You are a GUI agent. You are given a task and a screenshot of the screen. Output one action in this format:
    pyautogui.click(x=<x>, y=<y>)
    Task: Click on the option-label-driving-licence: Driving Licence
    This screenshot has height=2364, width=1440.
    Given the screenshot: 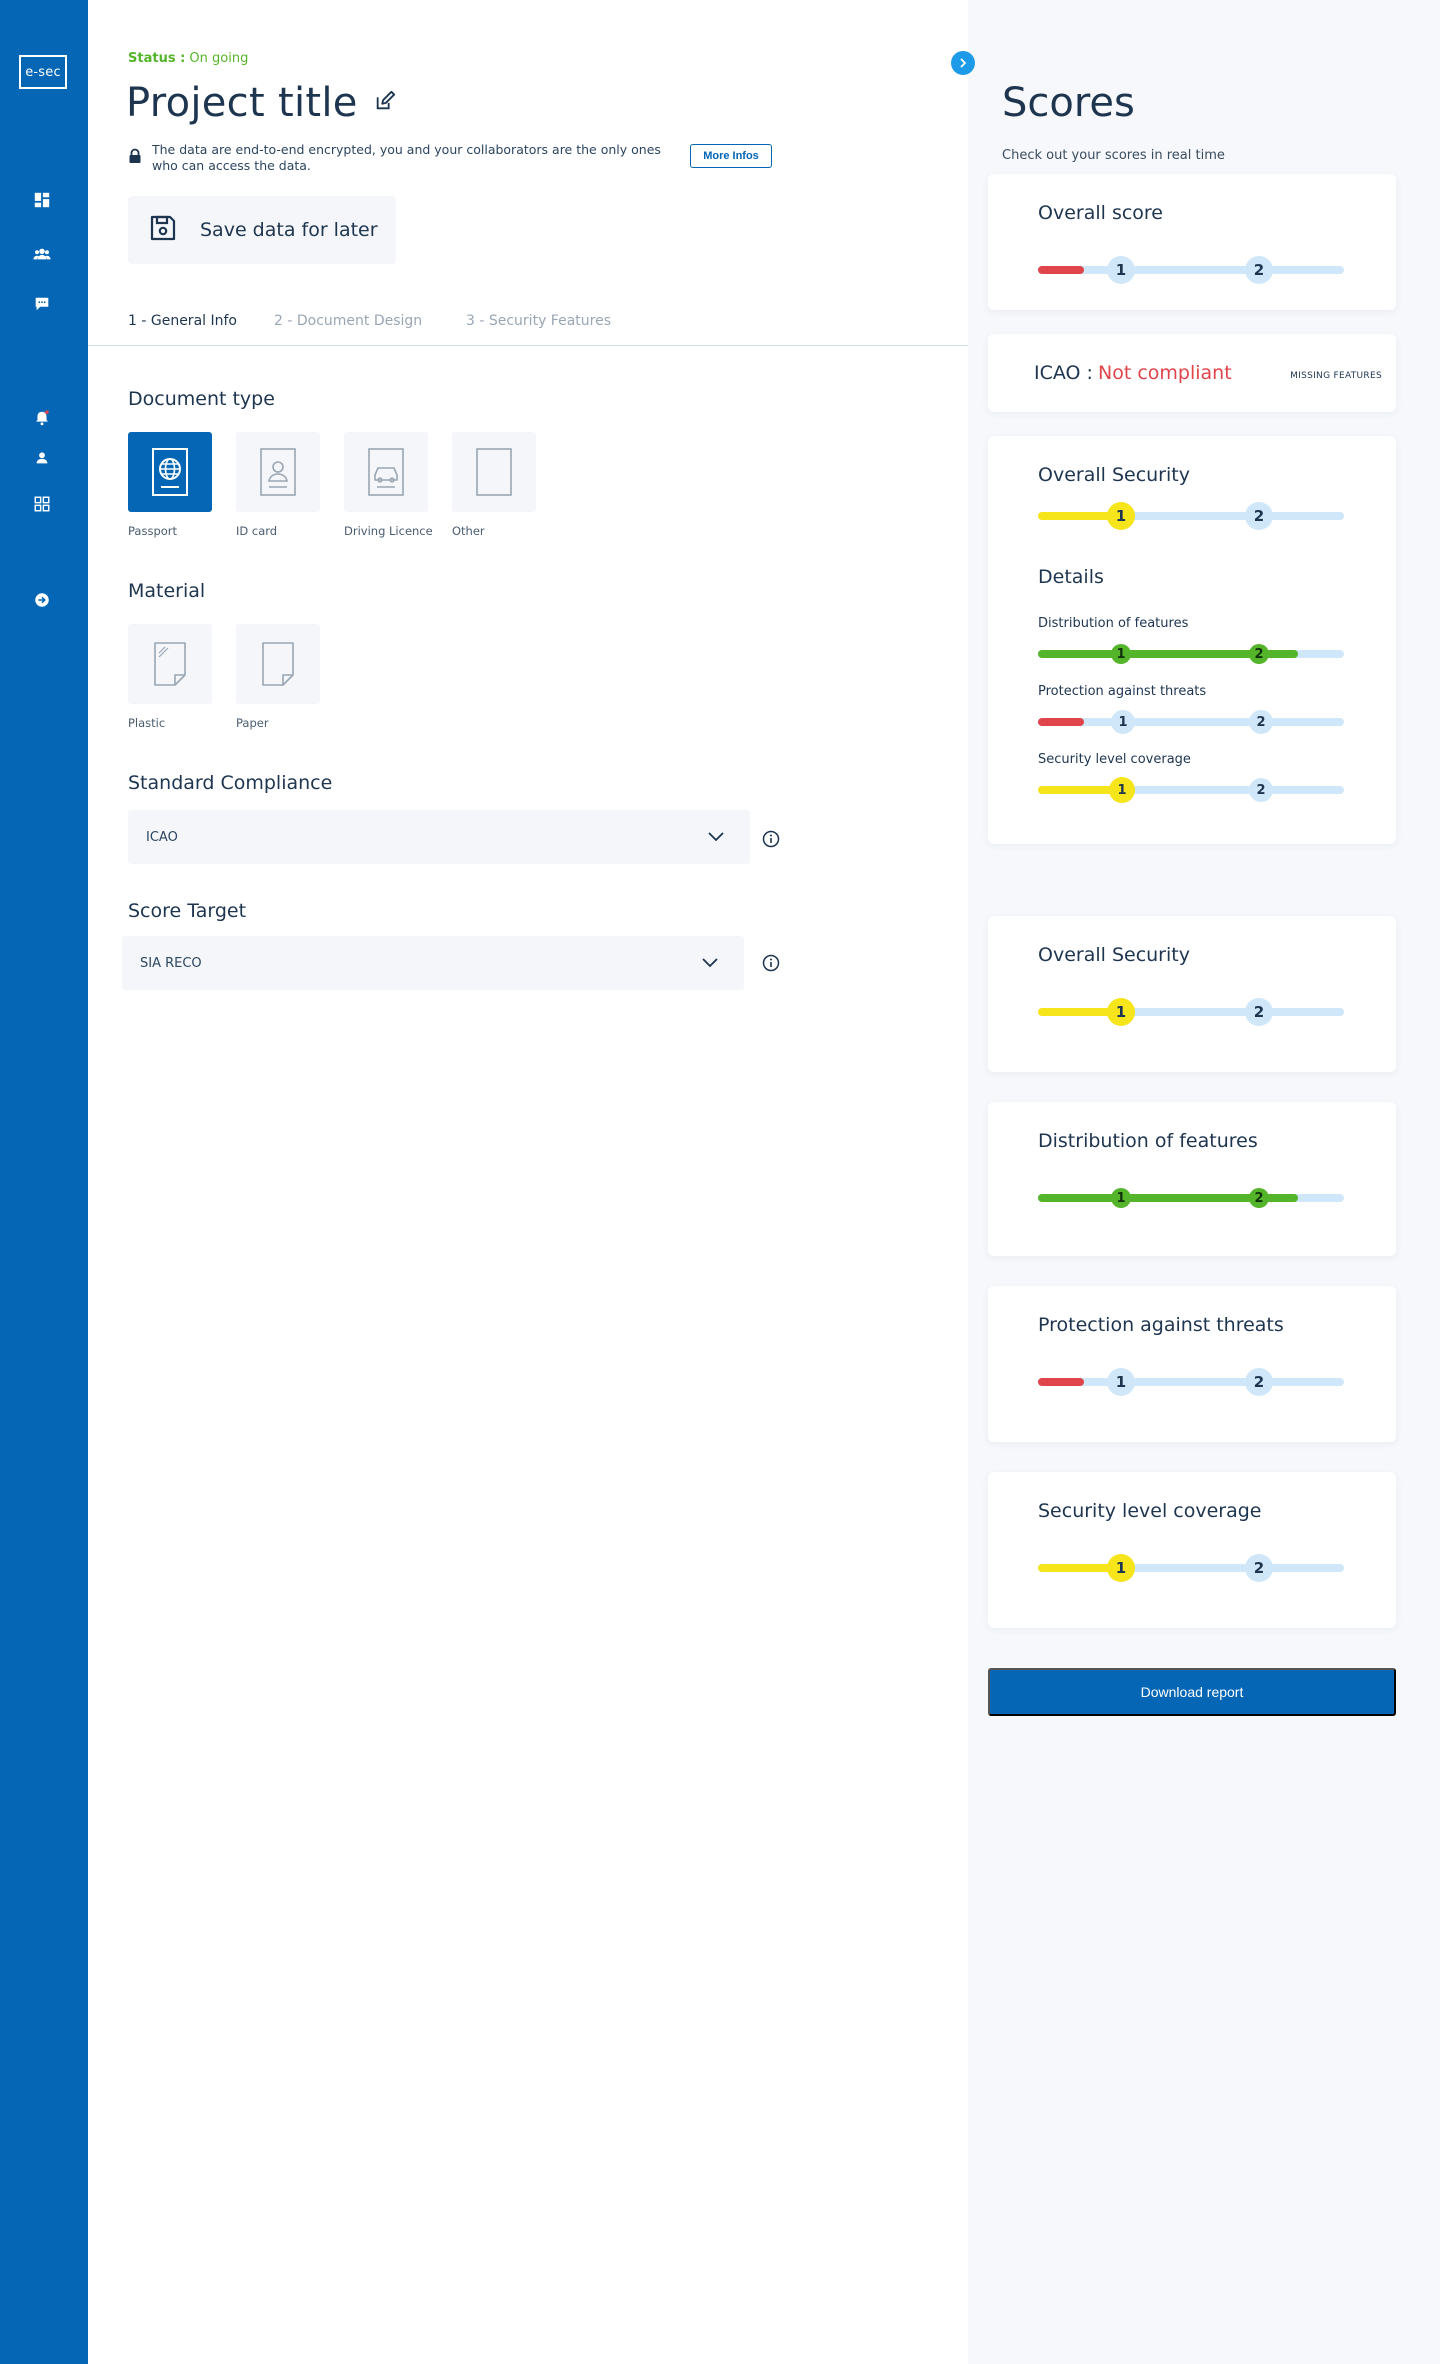 What is the action you would take?
    pyautogui.click(x=388, y=531)
    